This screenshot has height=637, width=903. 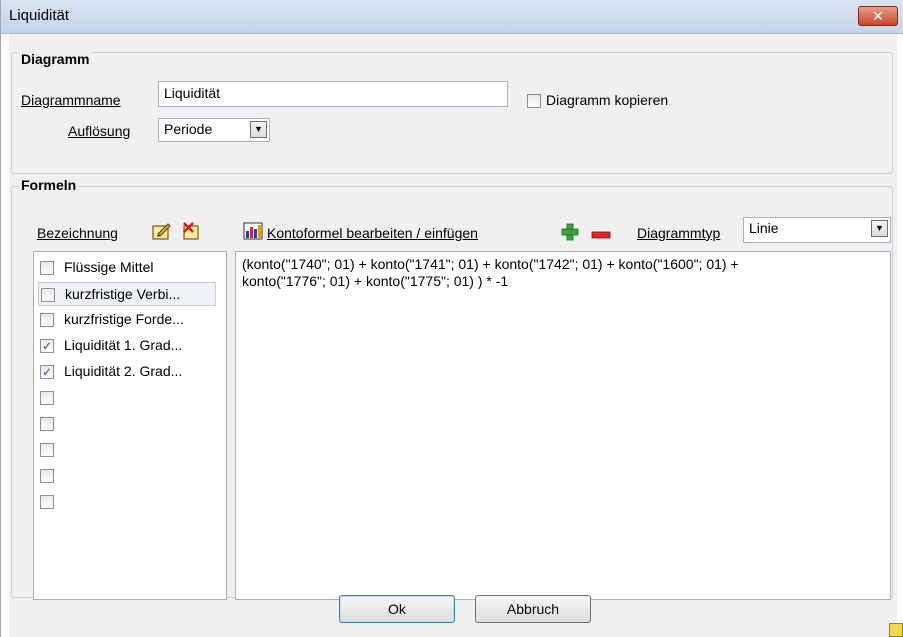 I want to click on plus-icon, so click(x=570, y=232).